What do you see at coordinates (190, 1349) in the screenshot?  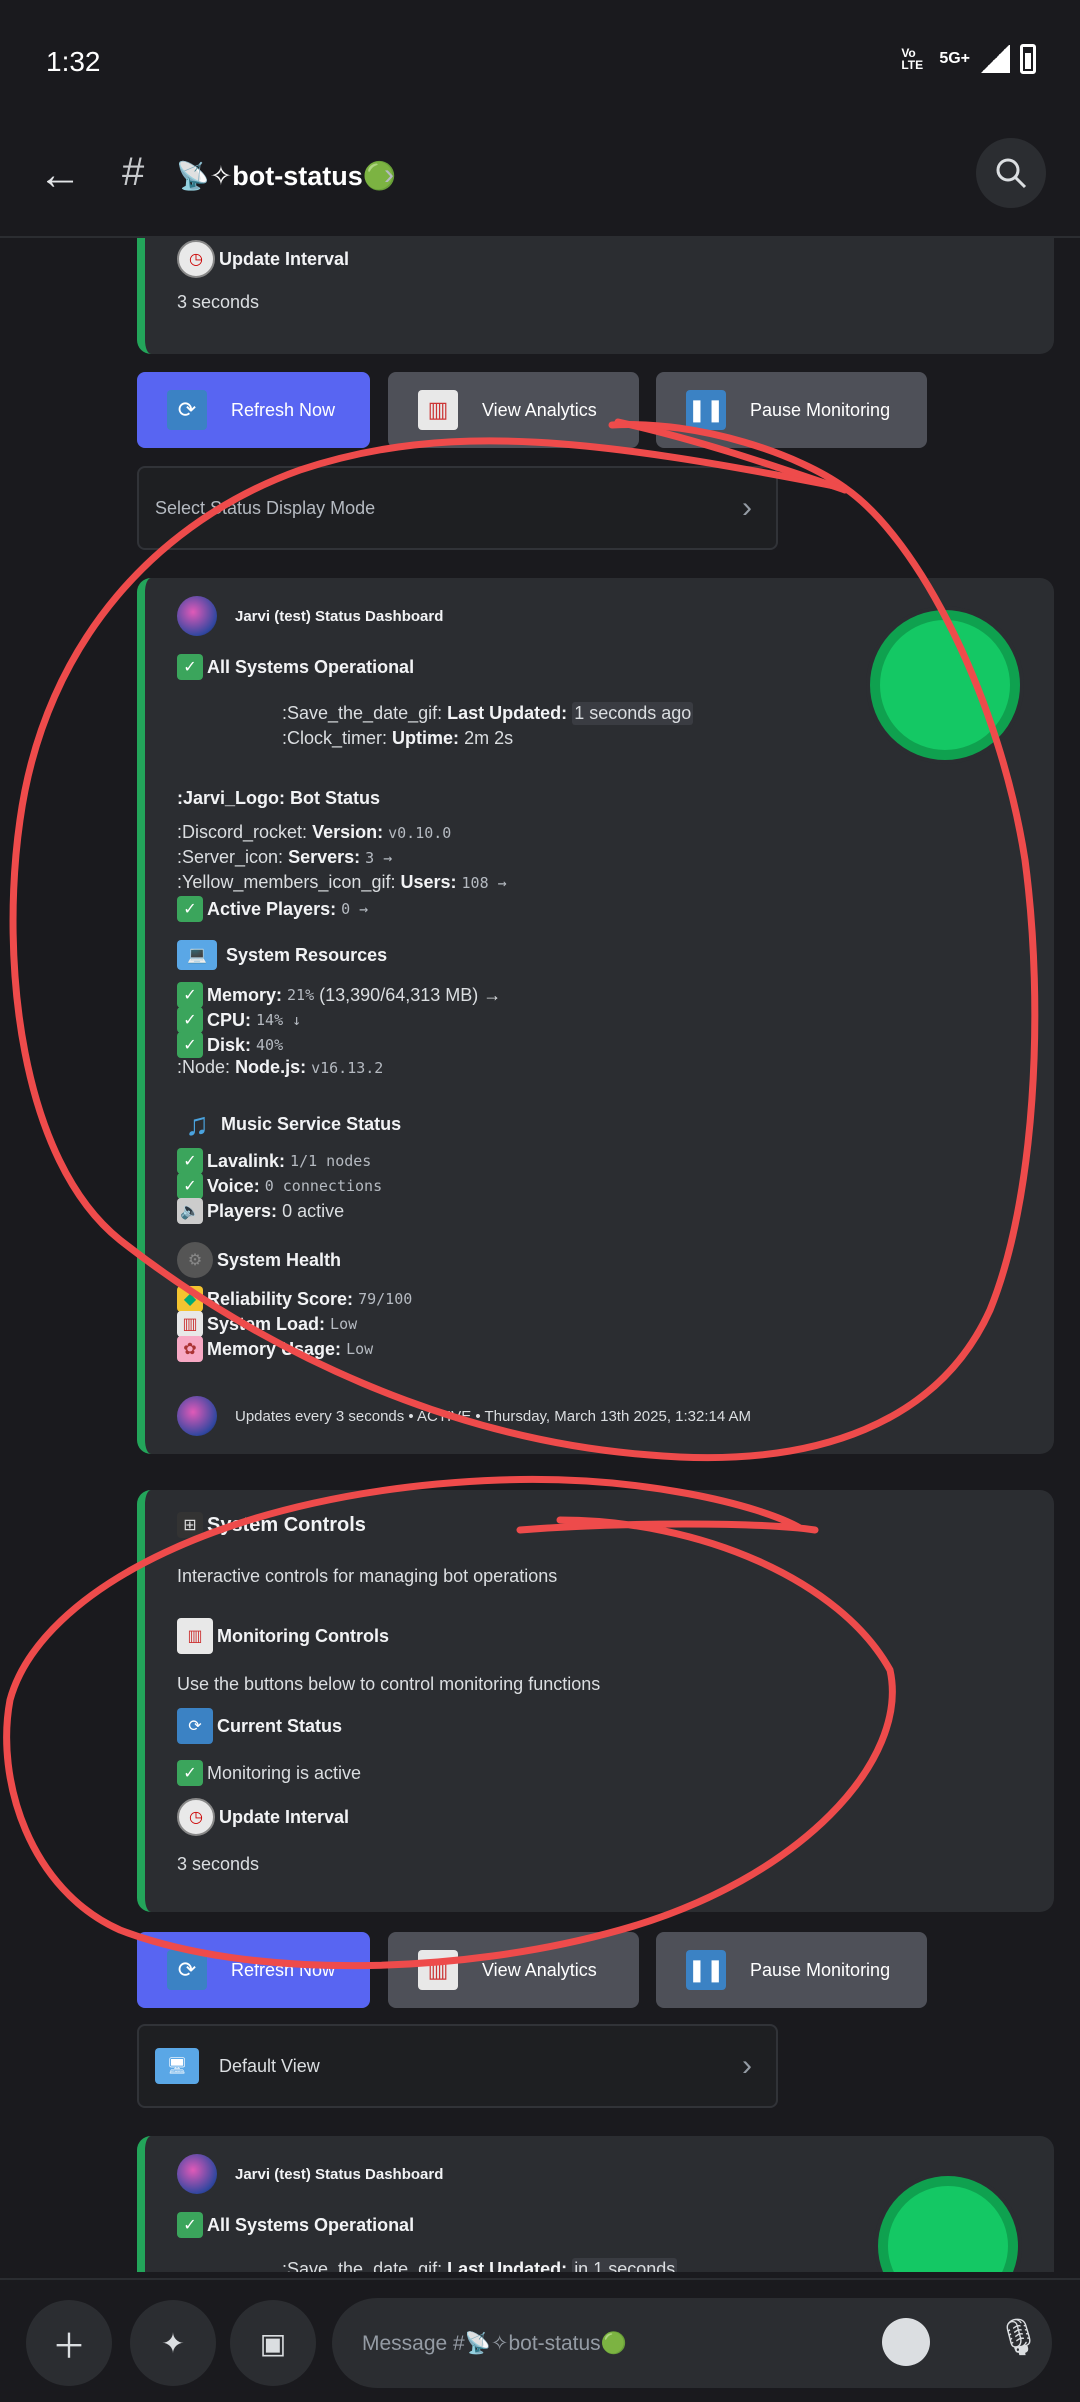 I see `brain-icon: ✿` at bounding box center [190, 1349].